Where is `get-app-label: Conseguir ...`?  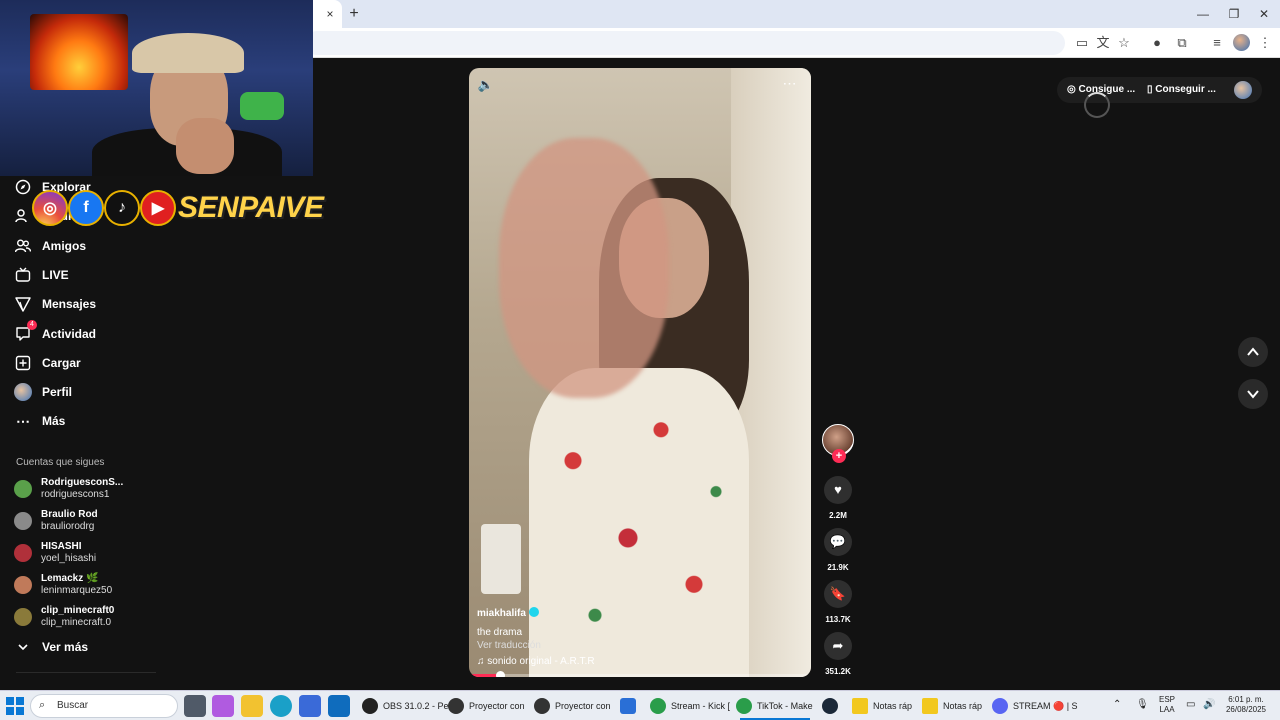 get-app-label: Conseguir ... is located at coordinates (1185, 89).